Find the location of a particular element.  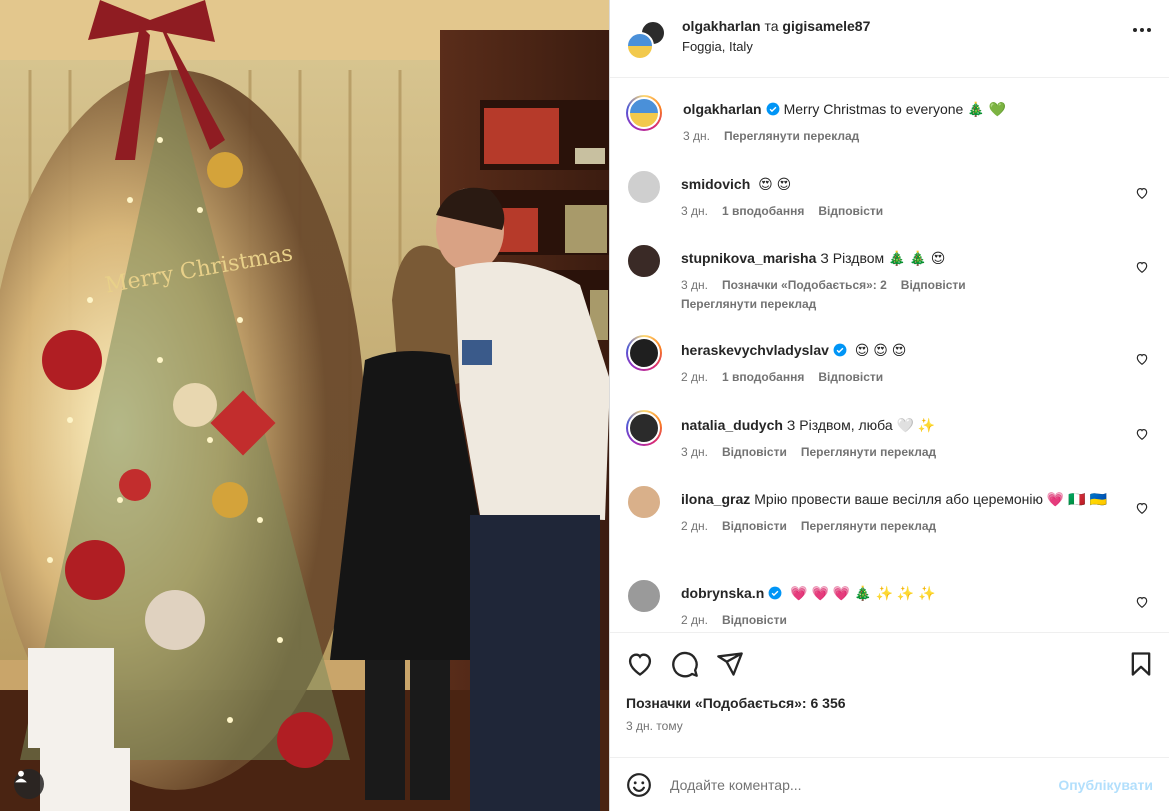

comment-text: З Різдвом, люба is located at coordinates (839, 425).